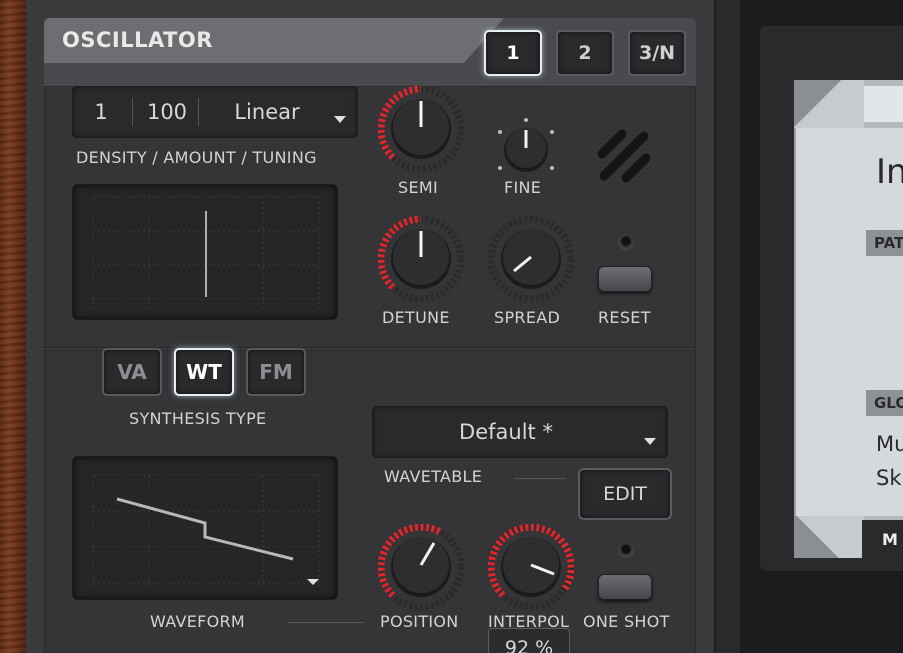 The height and width of the screenshot is (653, 903). What do you see at coordinates (626, 621) in the screenshot?
I see `one-shot-label: ONE SHOT` at bounding box center [626, 621].